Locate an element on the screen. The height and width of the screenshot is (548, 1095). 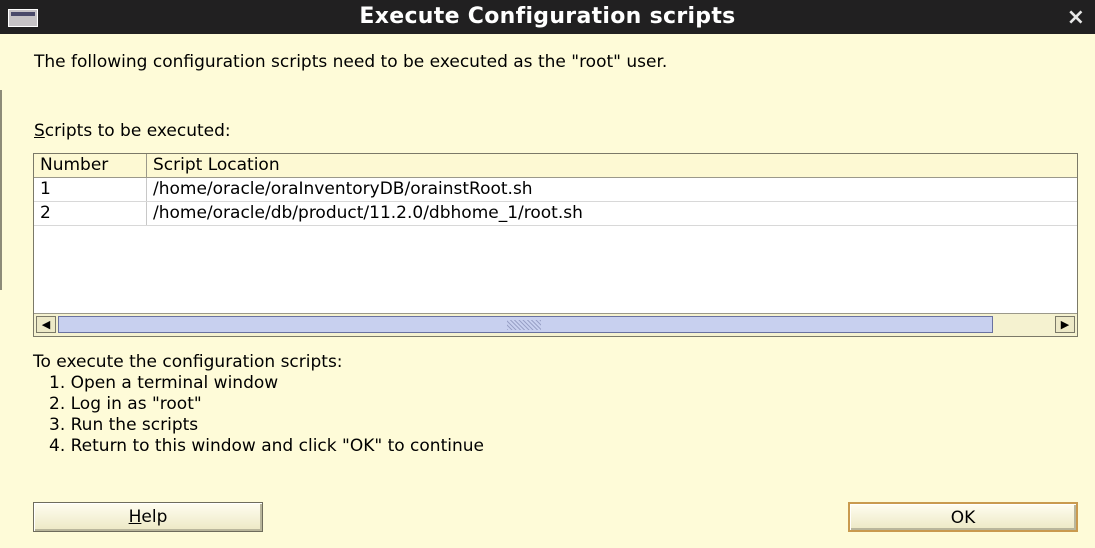
help-button: Help is located at coordinates (148, 517).